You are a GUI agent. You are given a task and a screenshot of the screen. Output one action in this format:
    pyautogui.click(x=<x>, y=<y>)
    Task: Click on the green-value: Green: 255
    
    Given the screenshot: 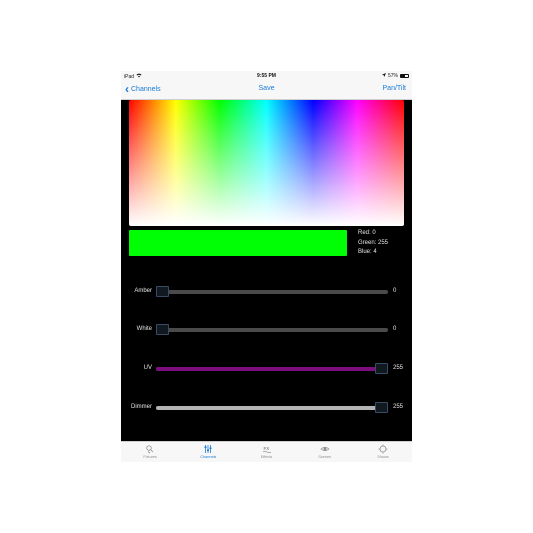 What is the action you would take?
    pyautogui.click(x=373, y=242)
    